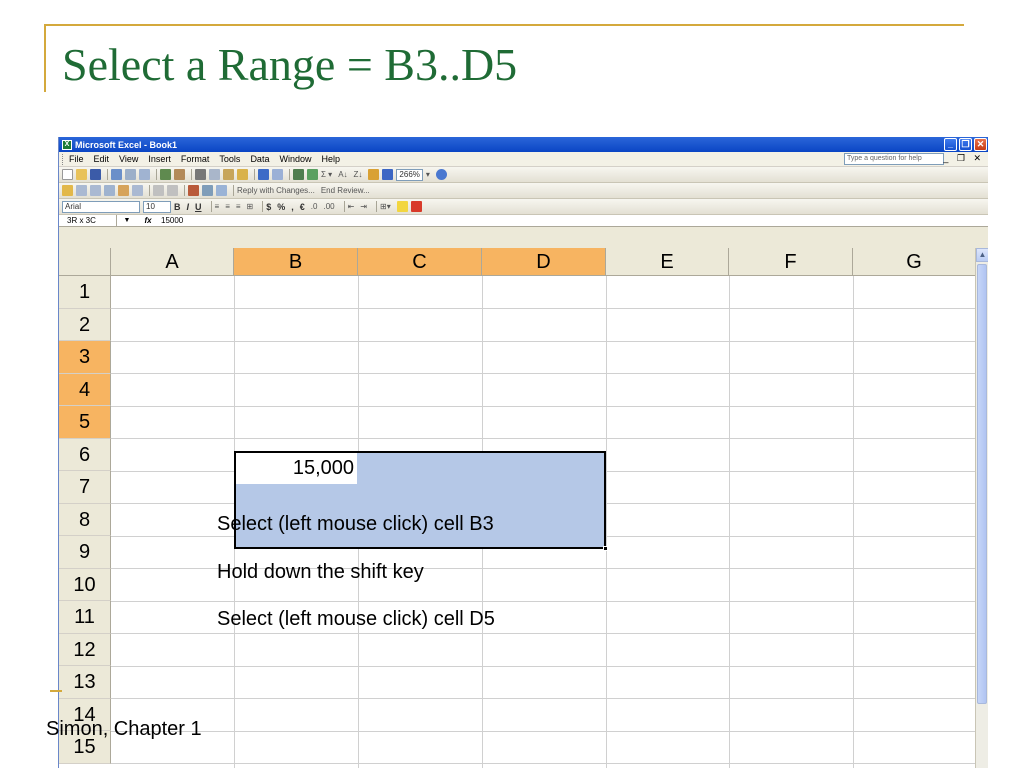  What do you see at coordinates (292, 207) in the screenshot?
I see `comma-button: ,` at bounding box center [292, 207].